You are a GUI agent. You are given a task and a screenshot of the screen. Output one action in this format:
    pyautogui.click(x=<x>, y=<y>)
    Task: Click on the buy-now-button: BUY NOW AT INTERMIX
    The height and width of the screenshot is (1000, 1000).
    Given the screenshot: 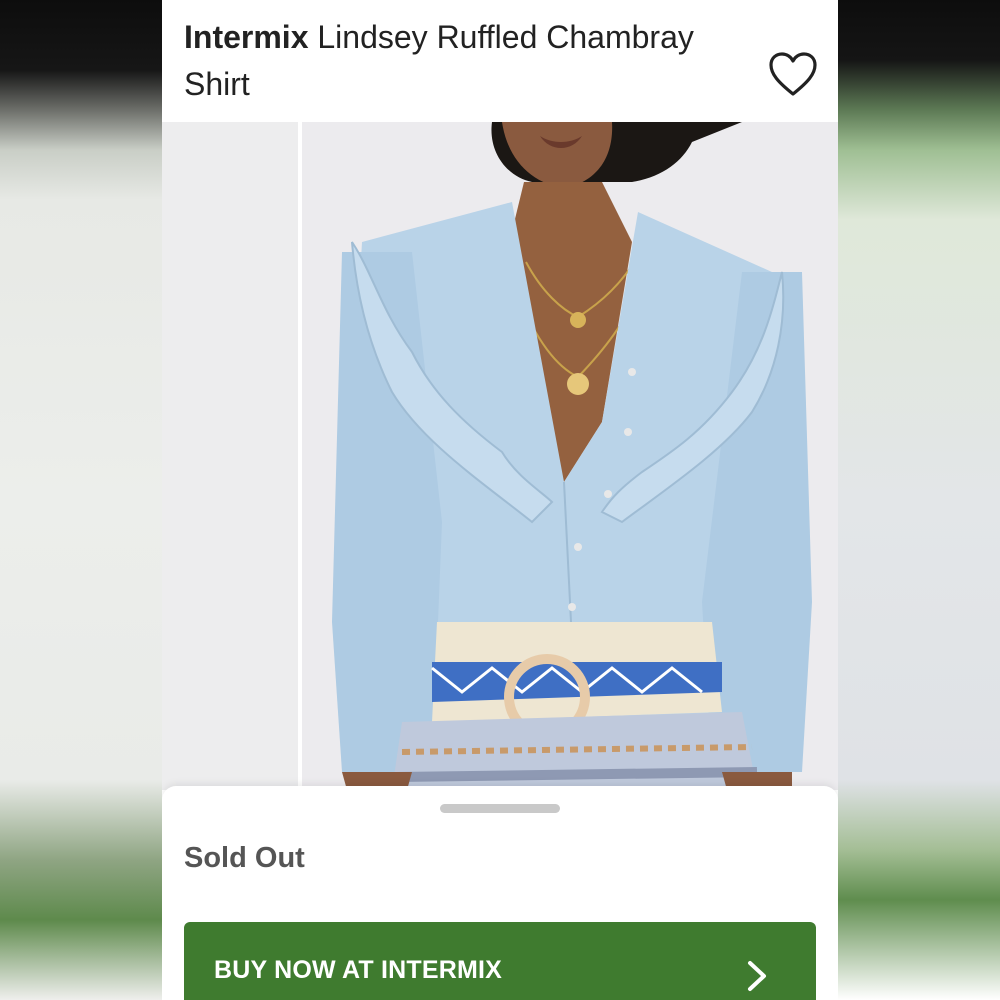 What is the action you would take?
    pyautogui.click(x=500, y=961)
    